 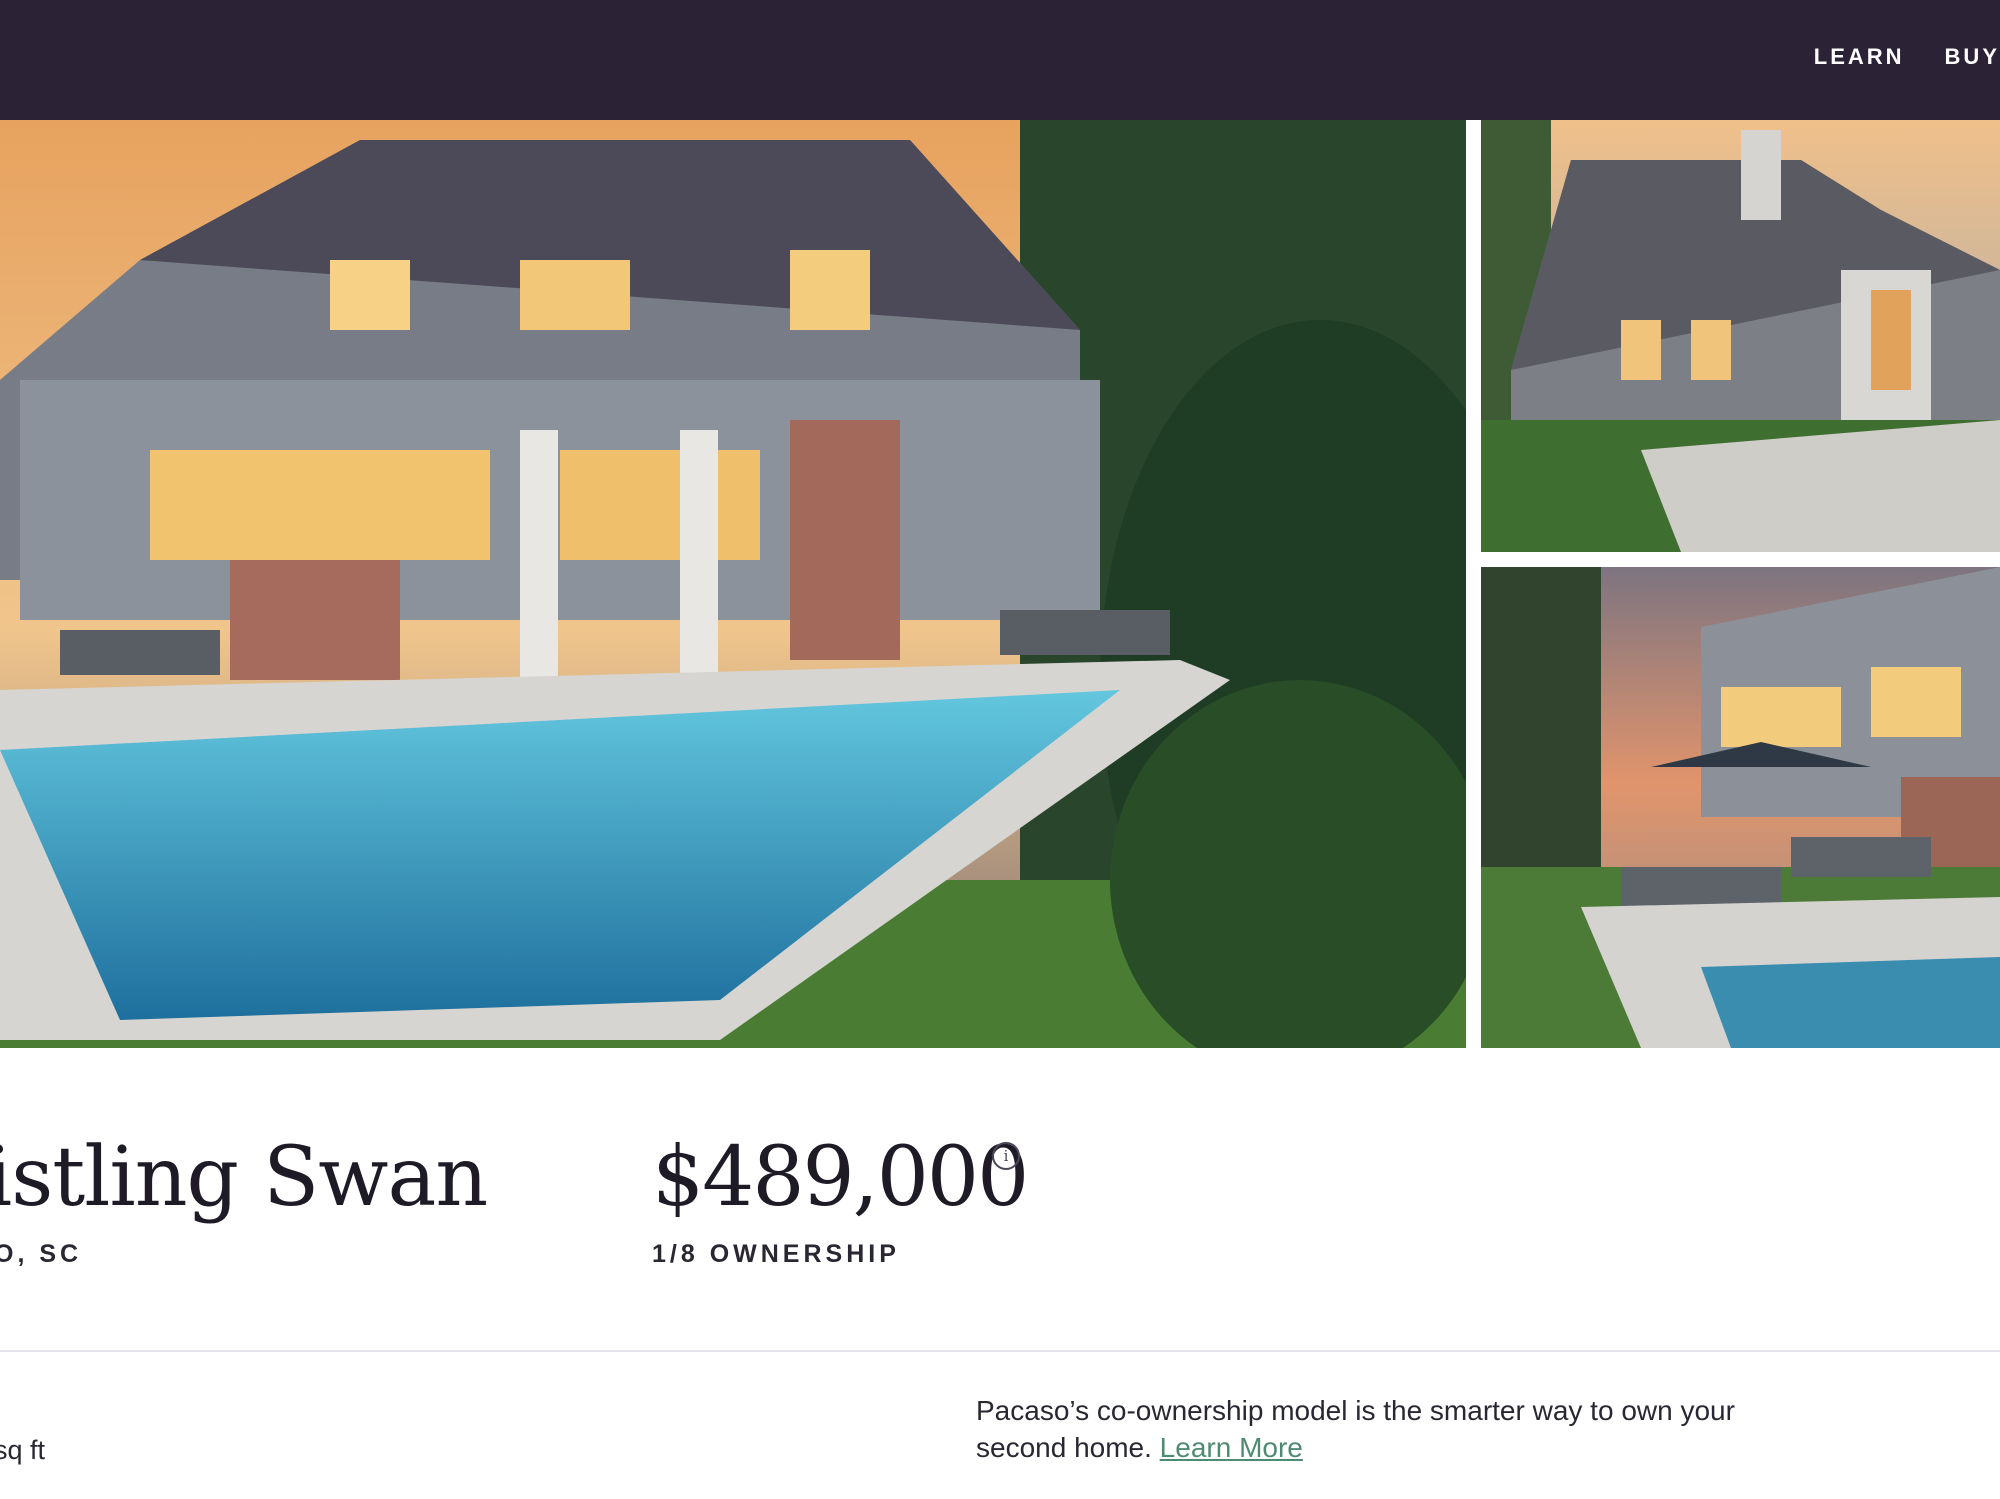 What do you see at coordinates (1740, 807) in the screenshot?
I see `side-property-photo-bottom` at bounding box center [1740, 807].